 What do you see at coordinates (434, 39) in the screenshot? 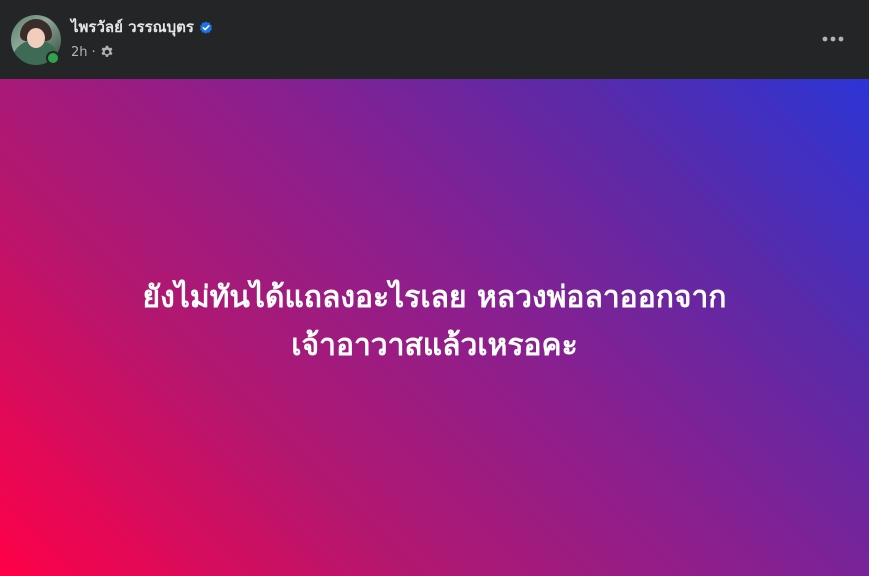
I see `post-header: ไพรวัลย์ วรรณบุตร 2h ·` at bounding box center [434, 39].